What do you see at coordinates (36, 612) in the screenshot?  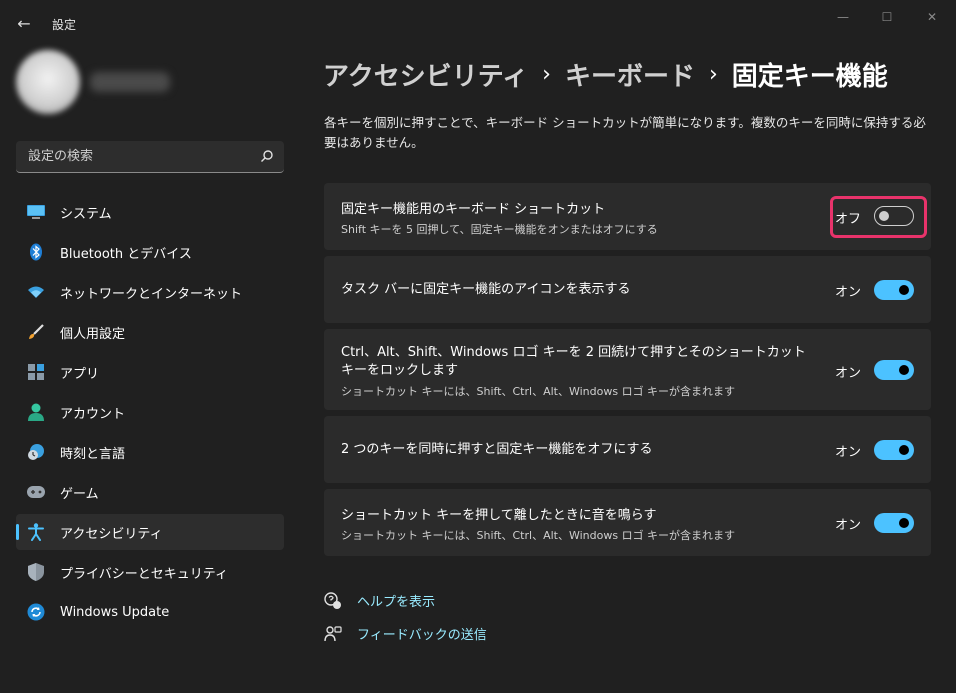 I see `update-icon` at bounding box center [36, 612].